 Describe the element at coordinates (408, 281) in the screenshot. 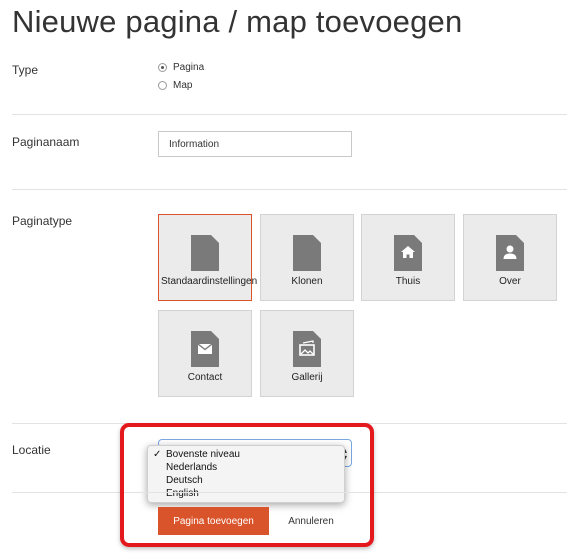

I see `tile-label: Thuis` at that location.